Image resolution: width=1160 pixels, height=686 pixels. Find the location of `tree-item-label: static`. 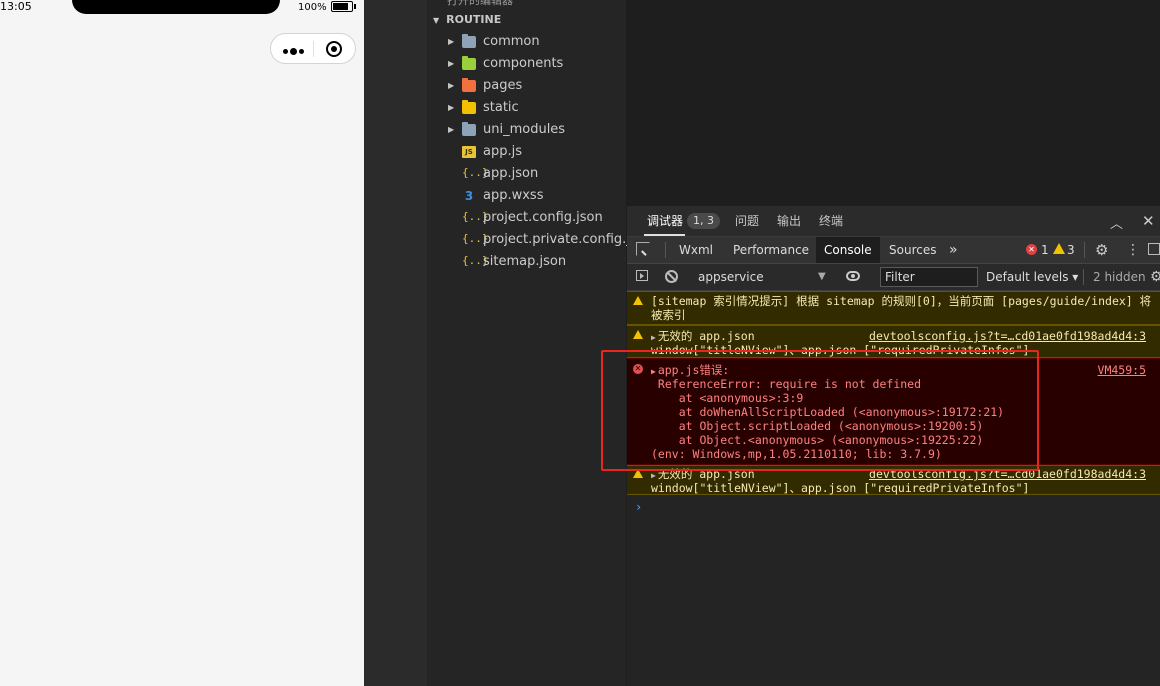

tree-item-label: static is located at coordinates (501, 107).